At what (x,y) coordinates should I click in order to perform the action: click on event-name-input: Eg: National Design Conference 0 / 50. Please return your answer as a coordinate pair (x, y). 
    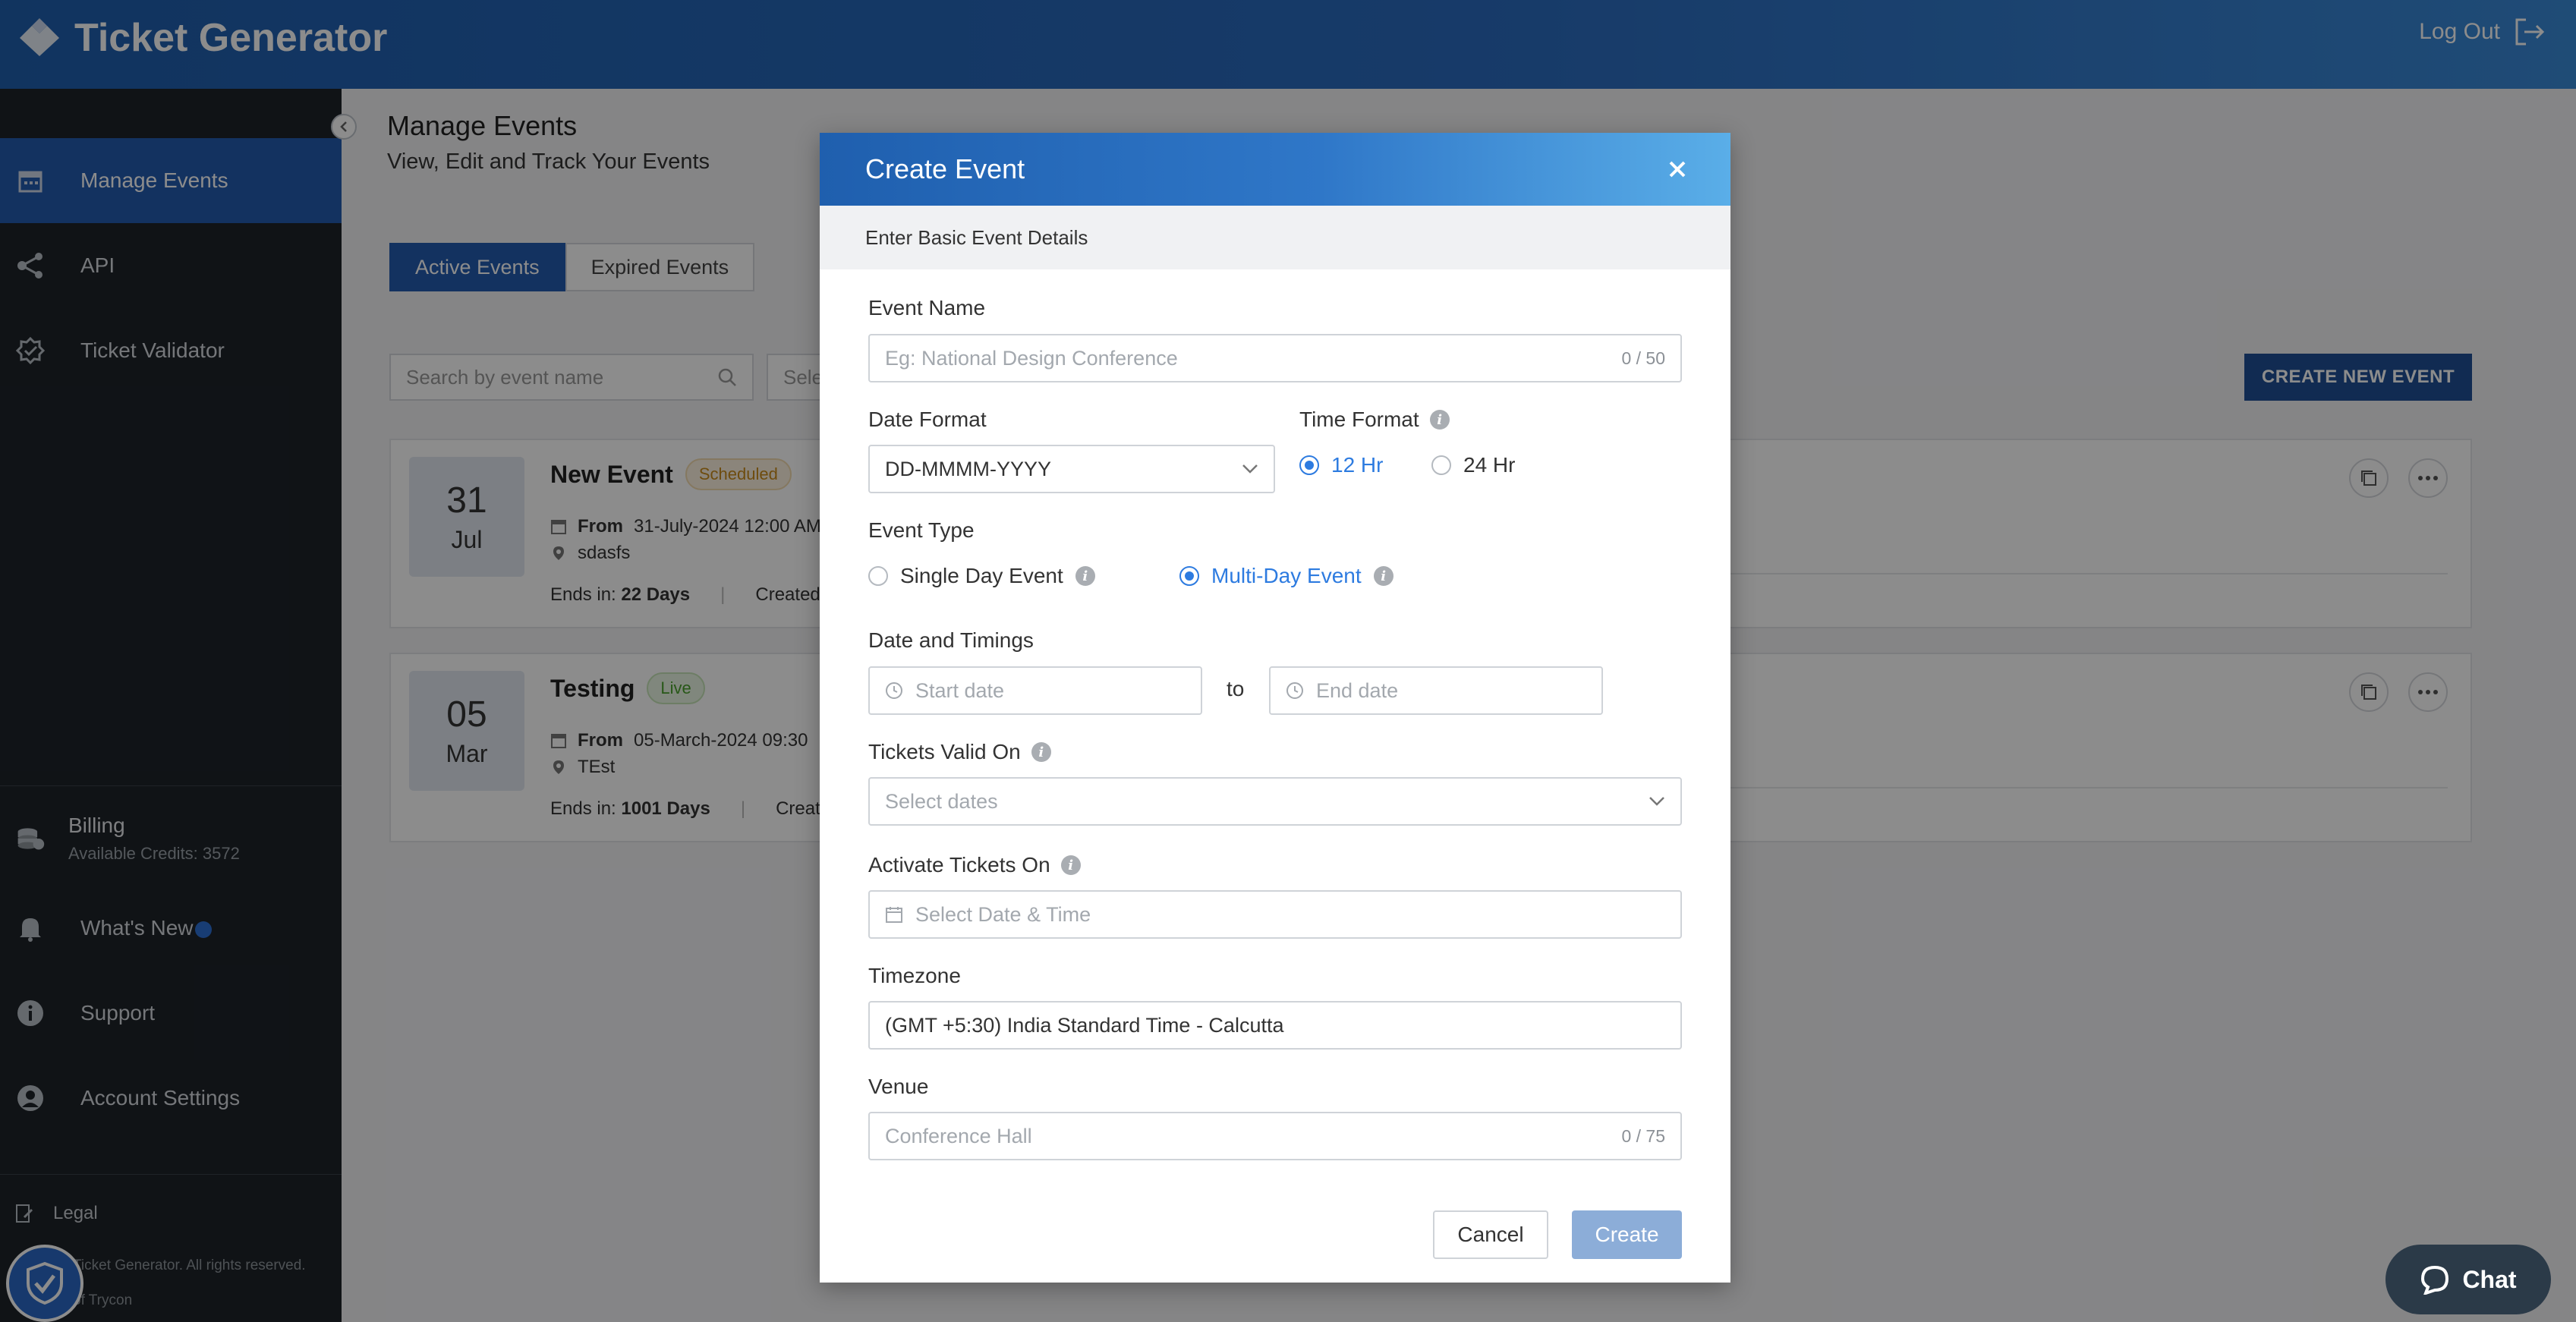
    Looking at the image, I should click on (1275, 358).